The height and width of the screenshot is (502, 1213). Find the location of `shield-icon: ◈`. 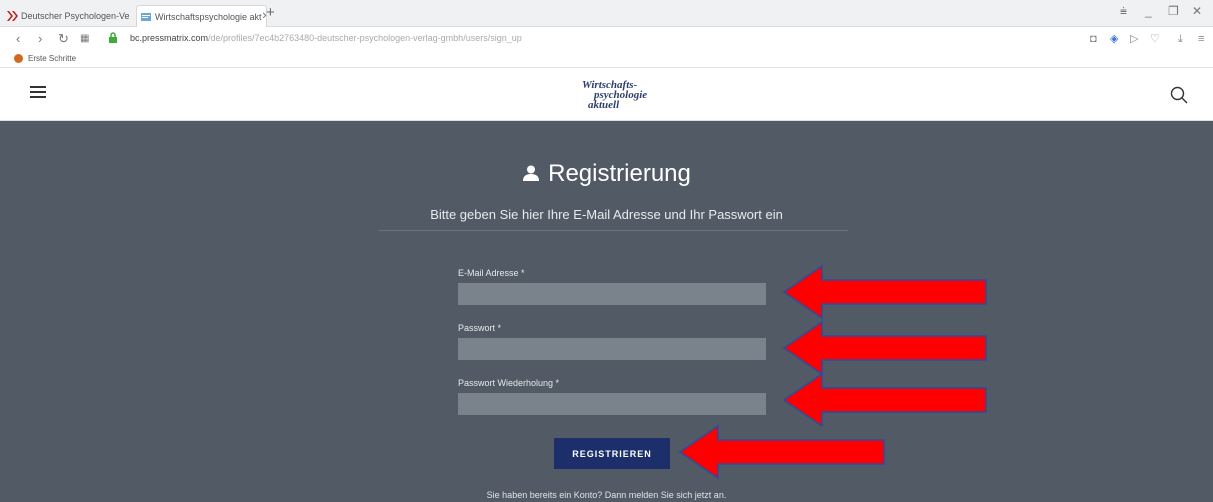

shield-icon: ◈ is located at coordinates (1114, 39).